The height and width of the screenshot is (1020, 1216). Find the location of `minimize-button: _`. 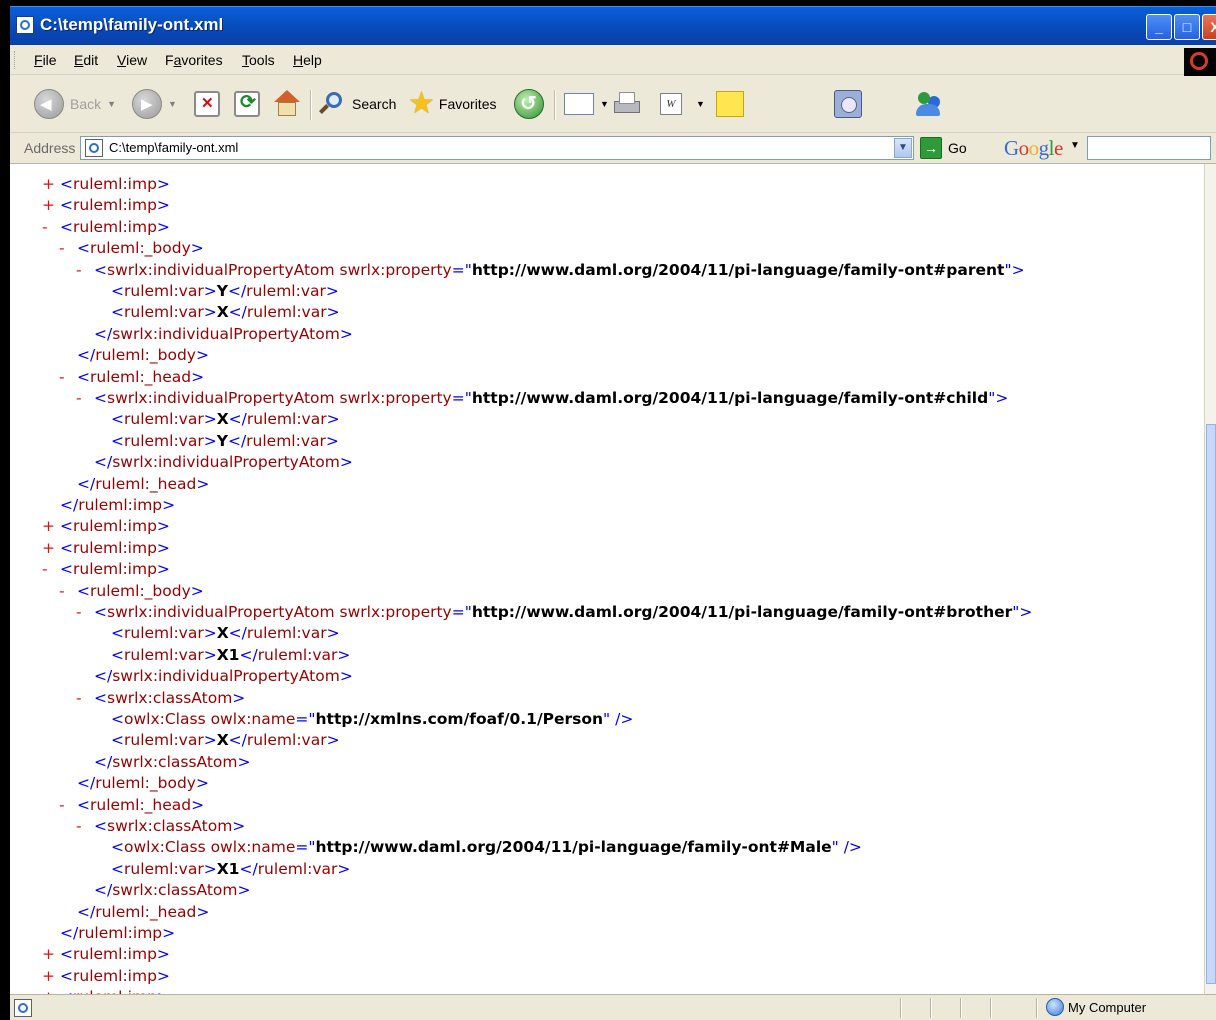

minimize-button: _ is located at coordinates (1159, 27).